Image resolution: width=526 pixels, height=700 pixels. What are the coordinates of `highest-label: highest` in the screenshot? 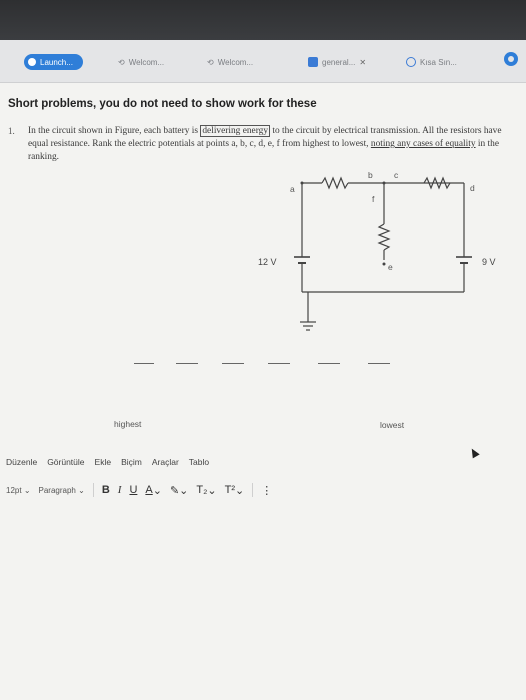 It's located at (128, 424).